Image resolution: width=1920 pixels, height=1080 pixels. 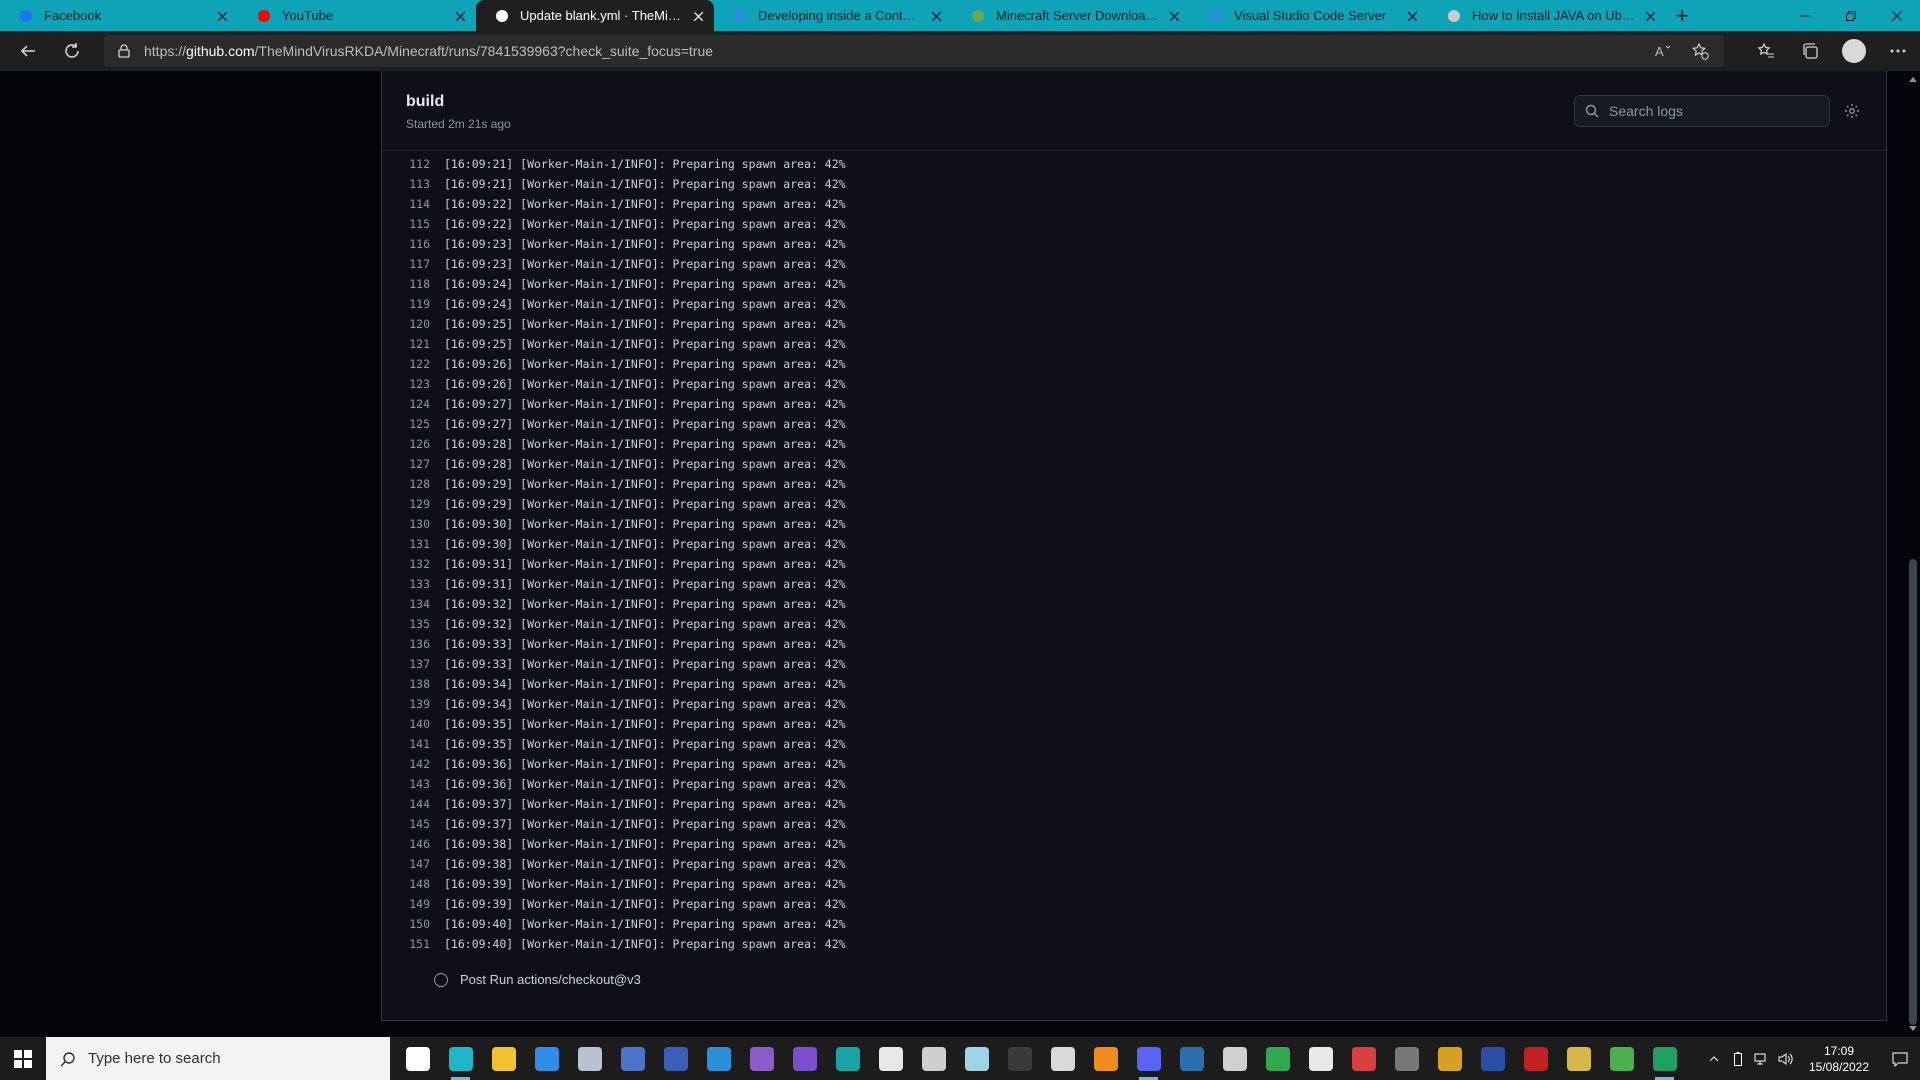 What do you see at coordinates (119, 15) in the screenshot?
I see `browser-tab: Facebook` at bounding box center [119, 15].